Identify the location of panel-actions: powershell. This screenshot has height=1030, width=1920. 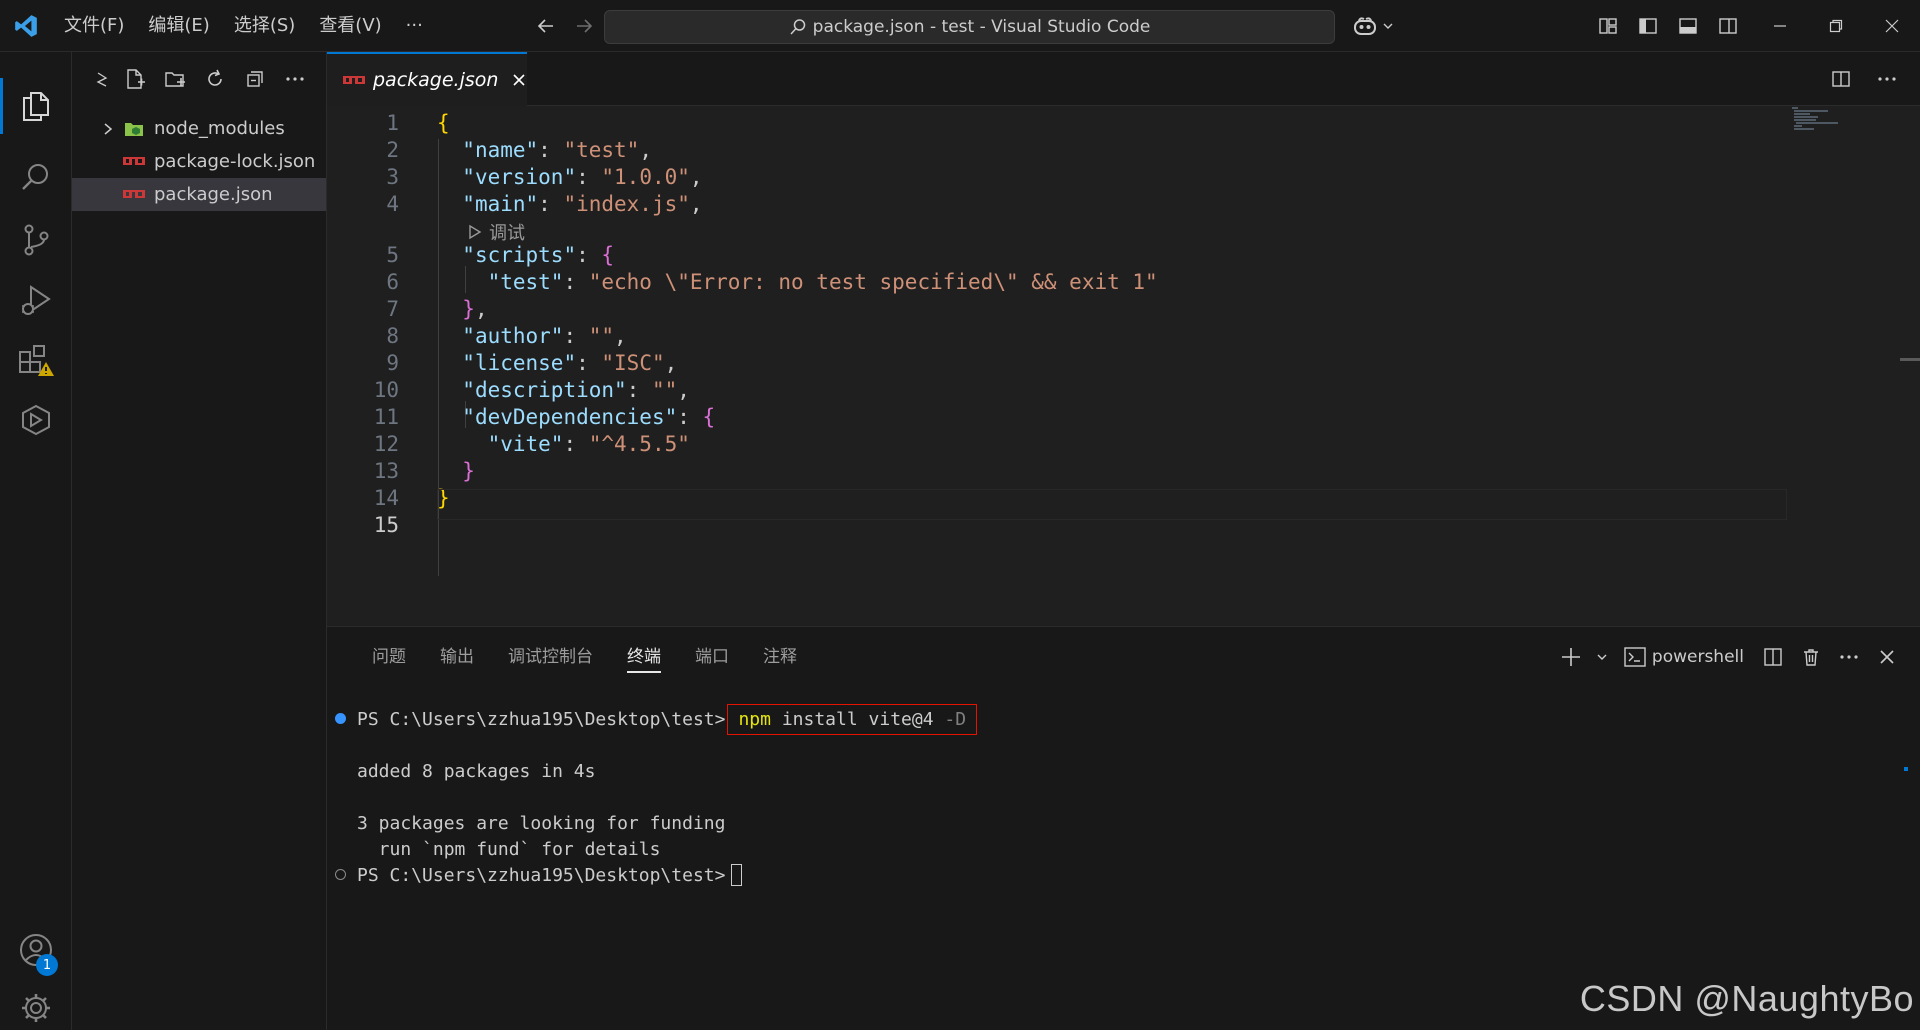
(1729, 657).